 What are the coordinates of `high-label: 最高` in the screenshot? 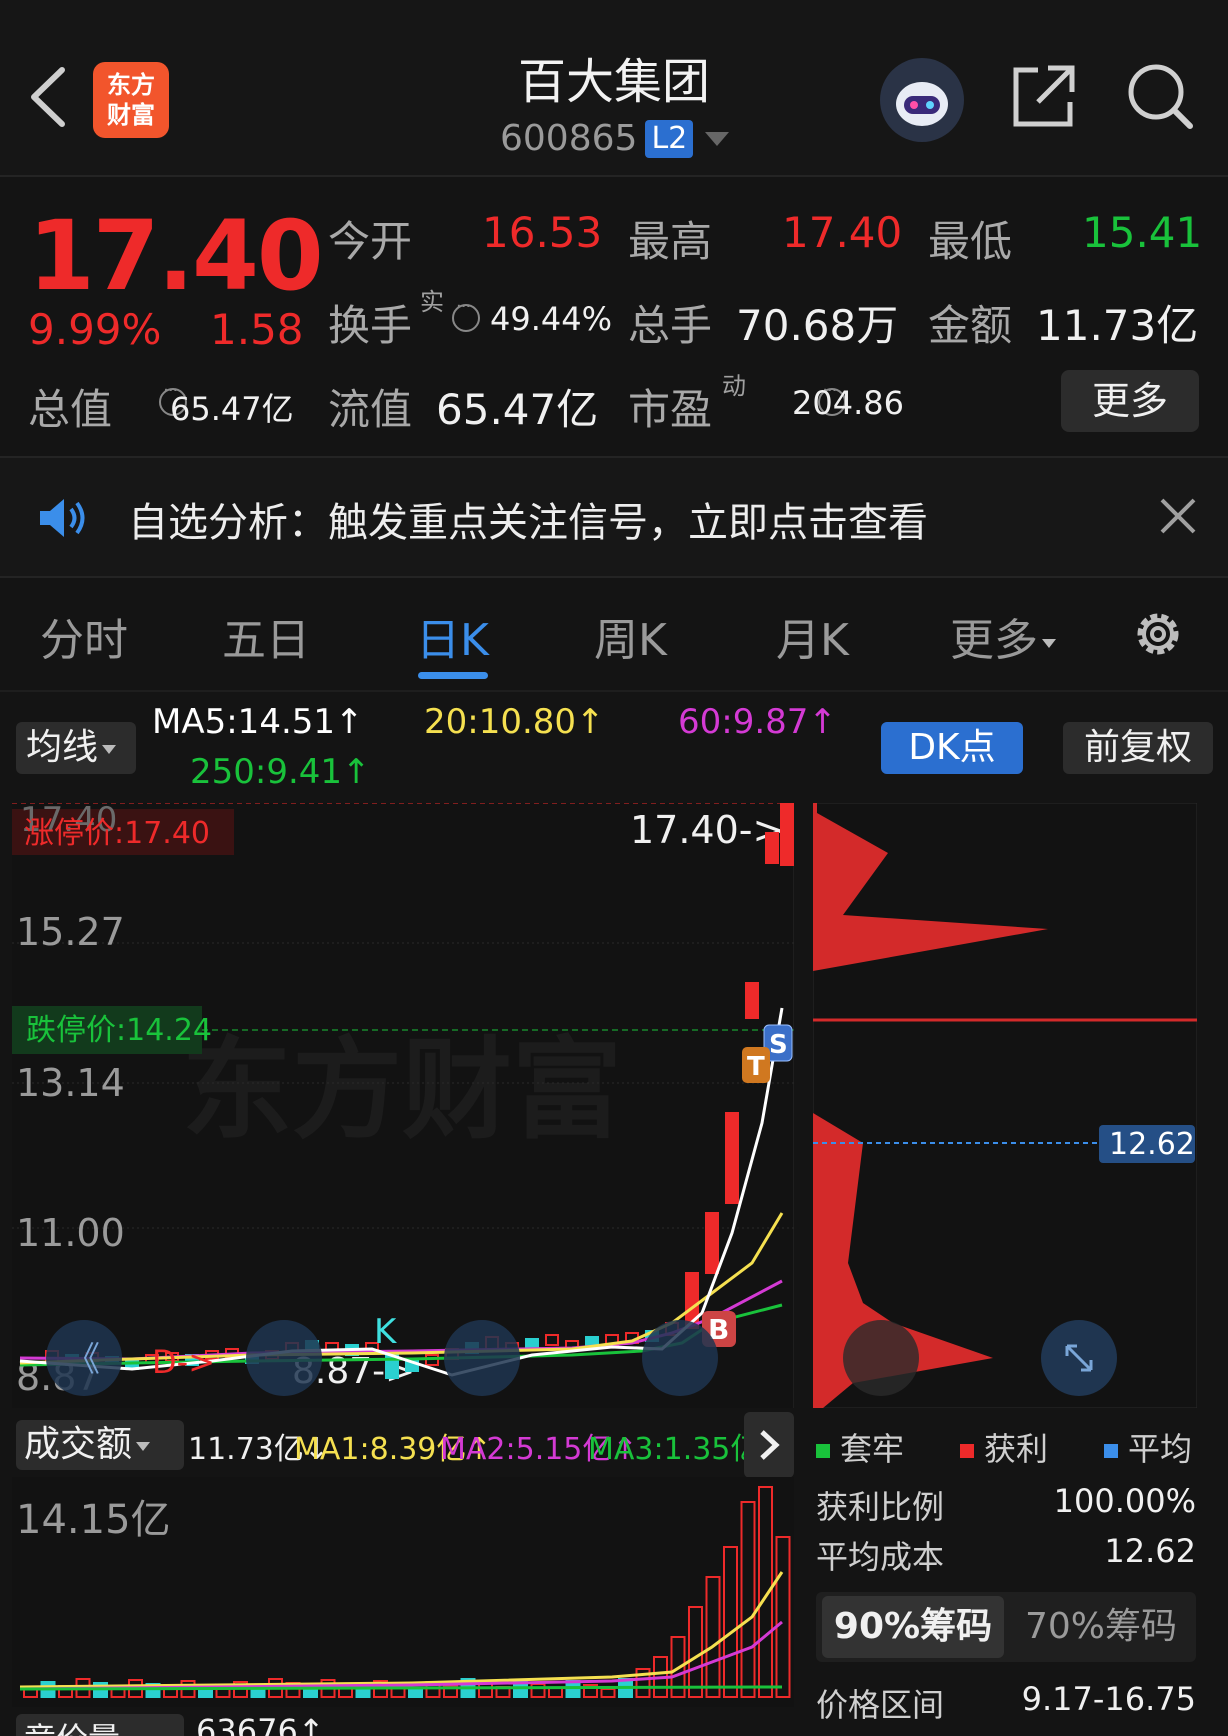 It's located at (670, 241).